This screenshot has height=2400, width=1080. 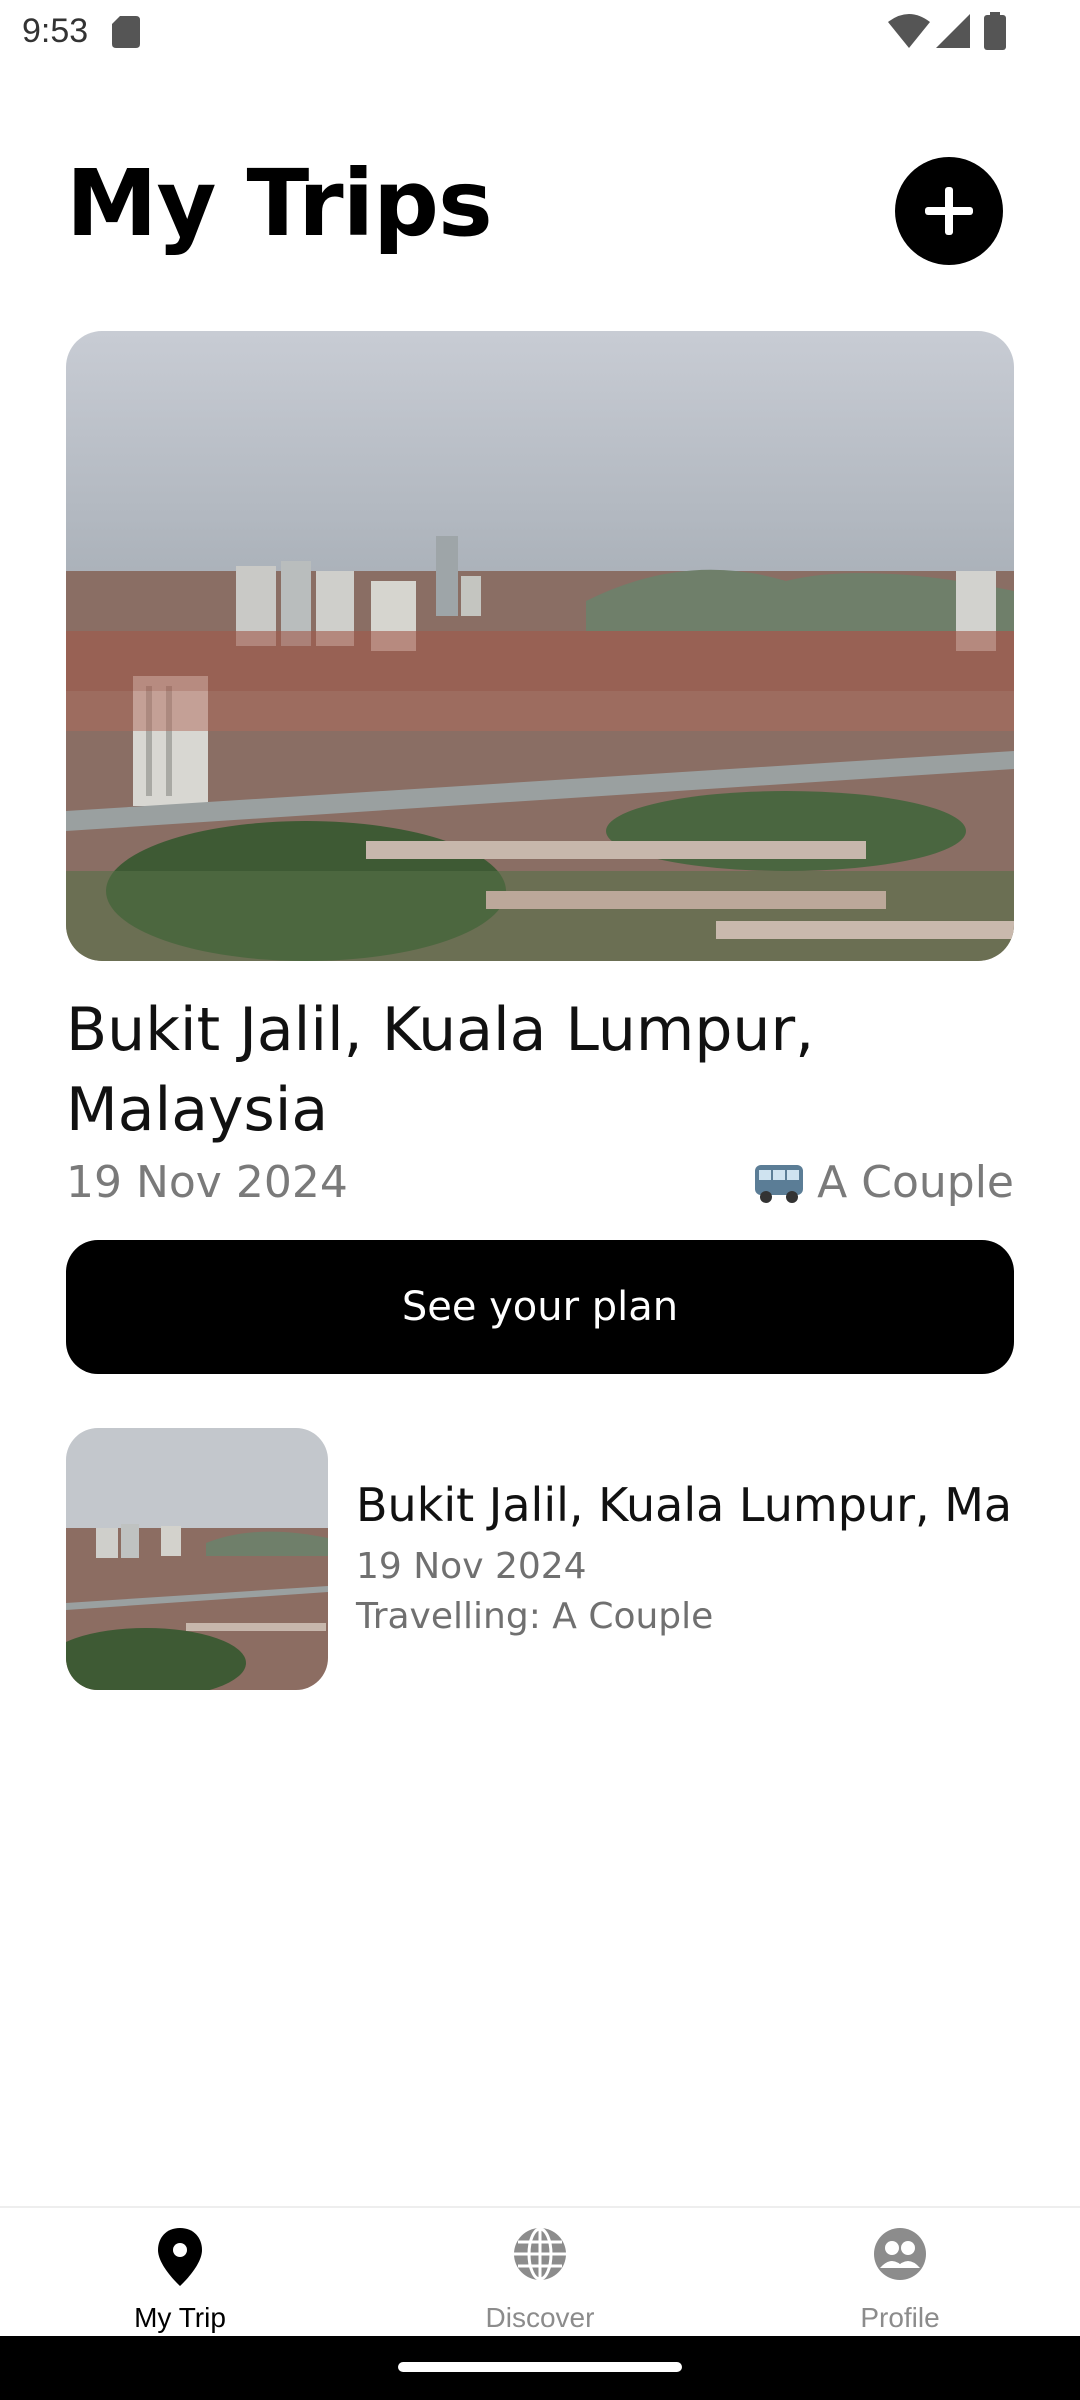 I want to click on sd-card-icon, so click(x=126, y=32).